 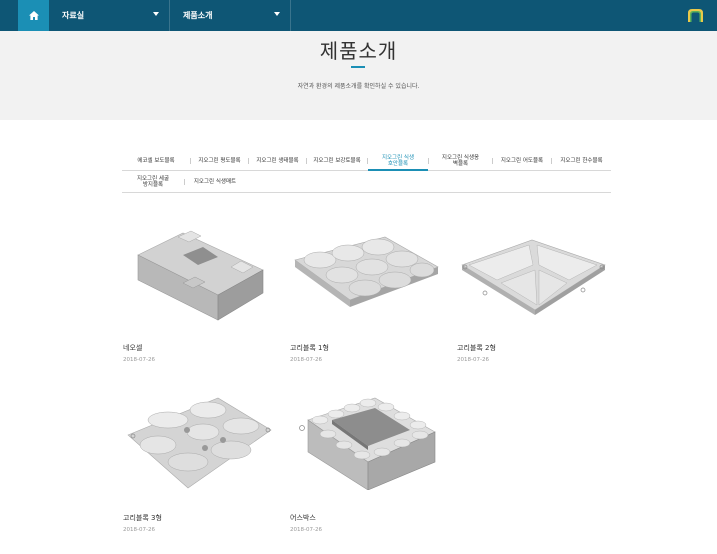 I want to click on product-card: 고리블록 2형 2018-07-26, so click(x=532, y=295).